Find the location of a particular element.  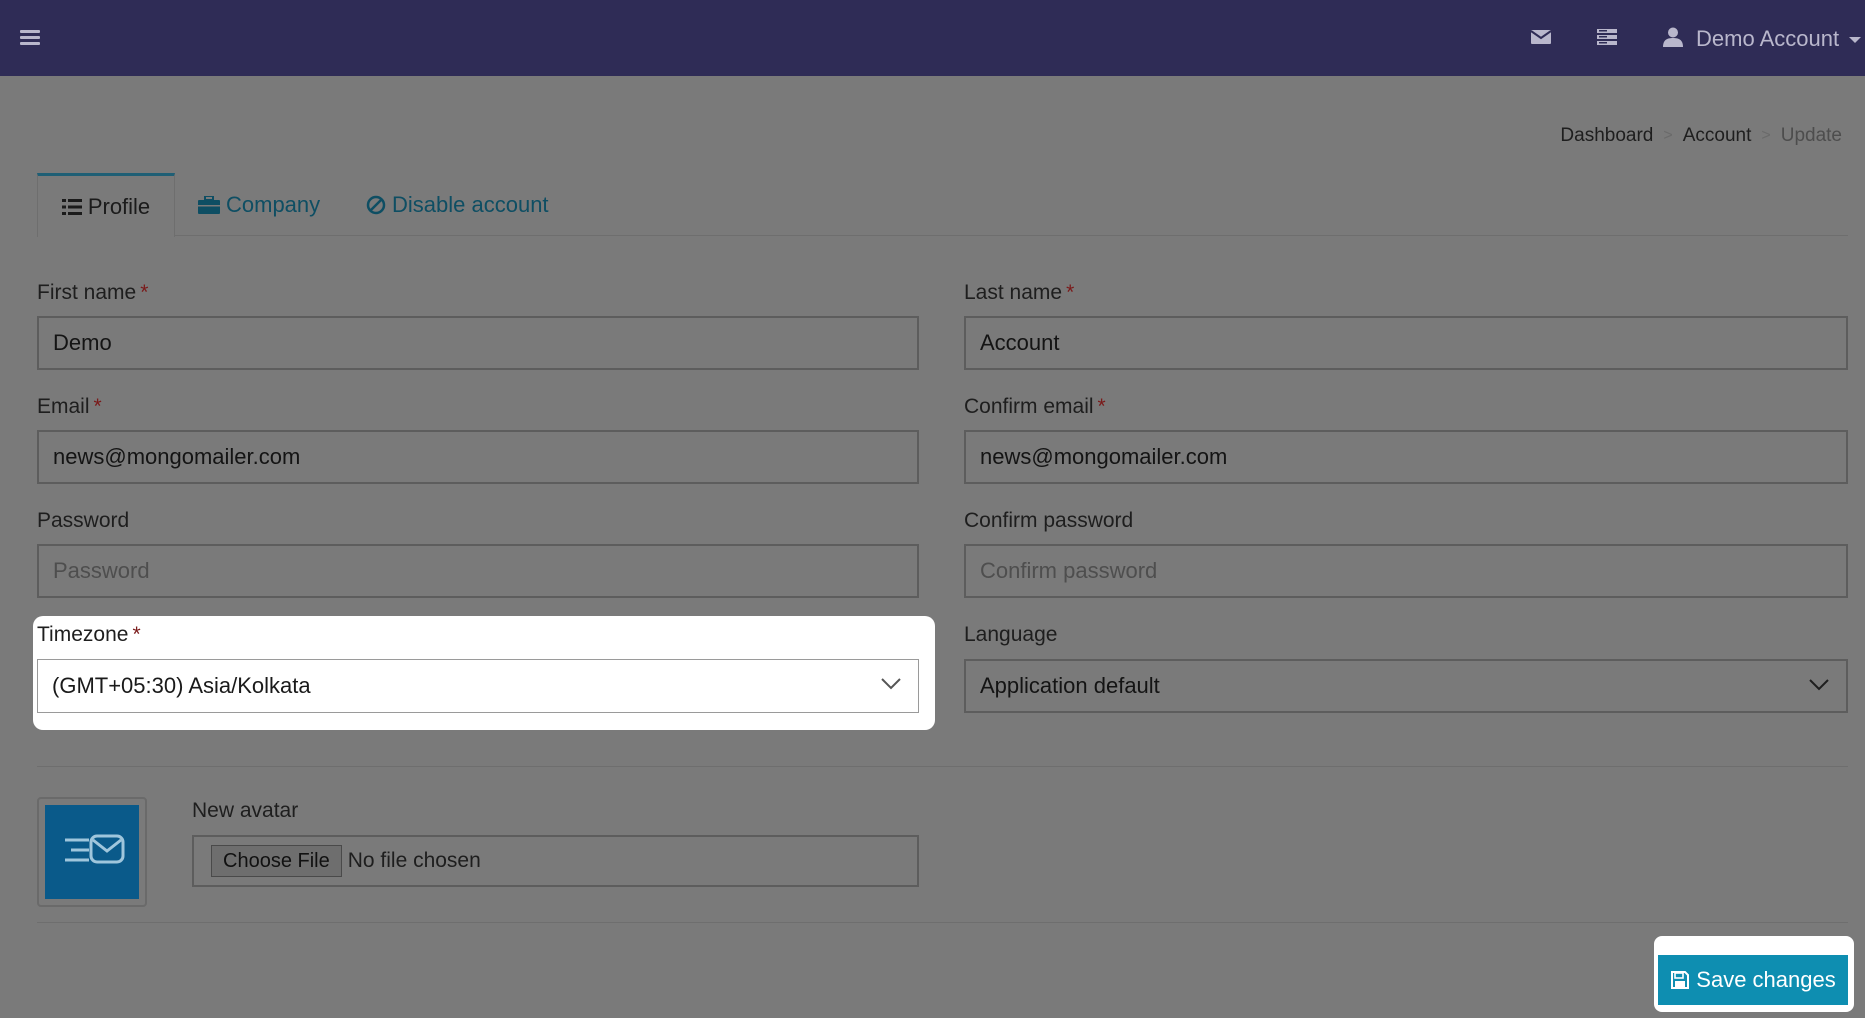

tab-company: Company is located at coordinates (259, 204).